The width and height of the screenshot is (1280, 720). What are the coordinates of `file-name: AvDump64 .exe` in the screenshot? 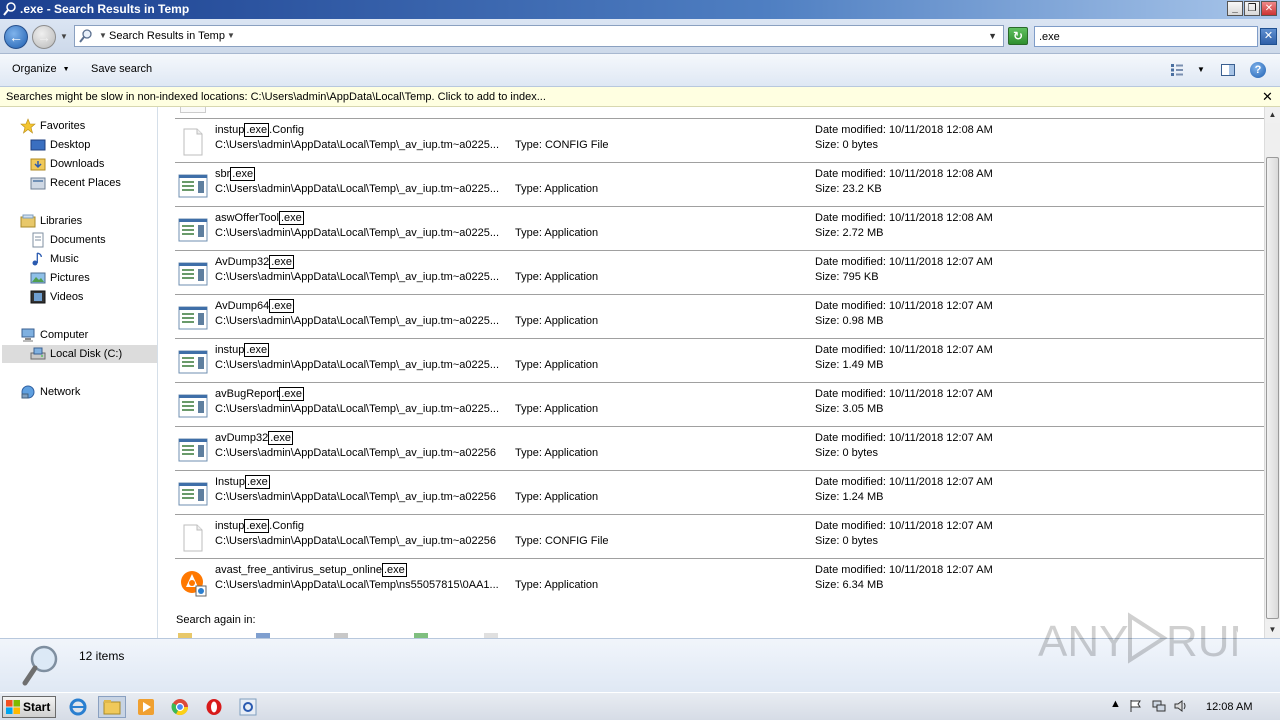 It's located at (255, 306).